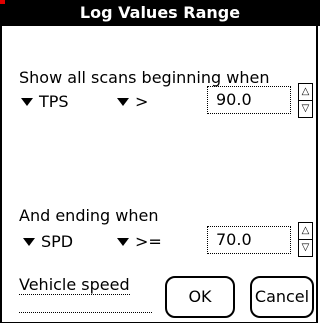 The height and width of the screenshot is (324, 320). Describe the element at coordinates (249, 240) in the screenshot. I see `end-value-field: 70.0` at that location.